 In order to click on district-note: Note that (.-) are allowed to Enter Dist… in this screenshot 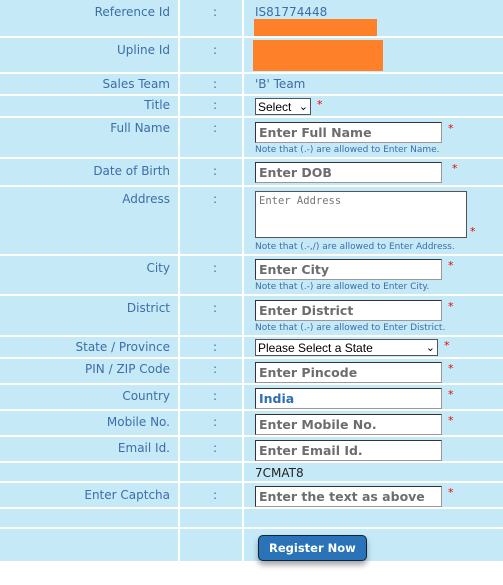, I will do `click(350, 328)`.